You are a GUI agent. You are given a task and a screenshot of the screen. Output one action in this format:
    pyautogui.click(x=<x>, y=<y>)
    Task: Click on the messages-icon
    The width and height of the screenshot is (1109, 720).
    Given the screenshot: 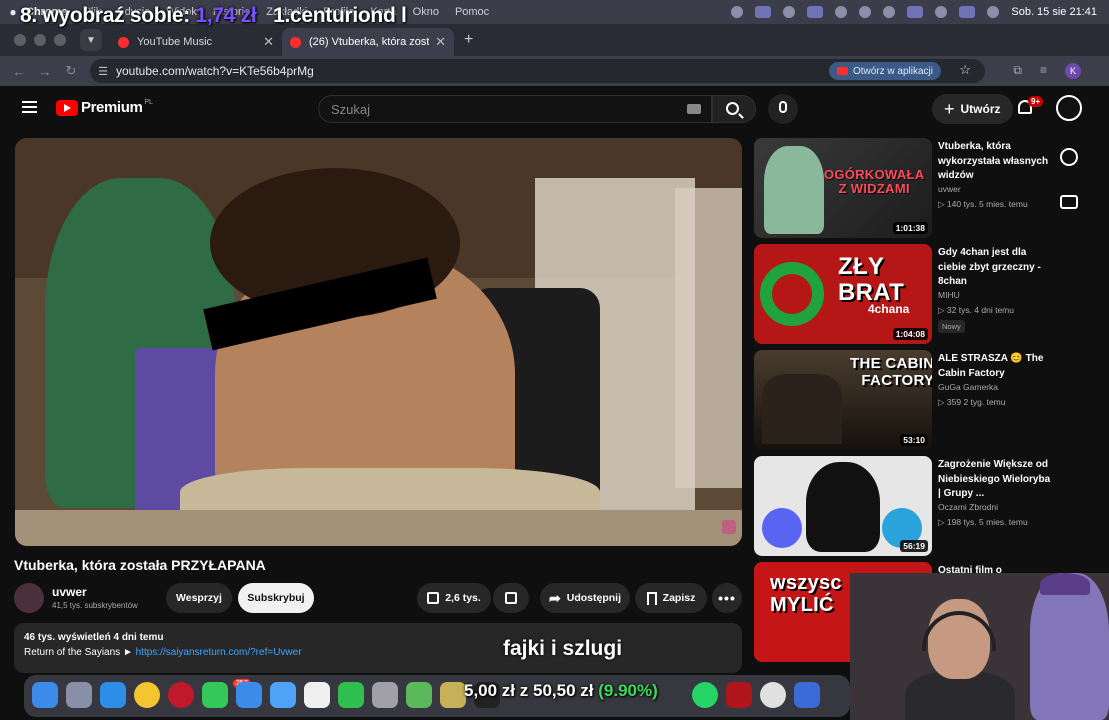 What is the action you would take?
    pyautogui.click(x=215, y=695)
    